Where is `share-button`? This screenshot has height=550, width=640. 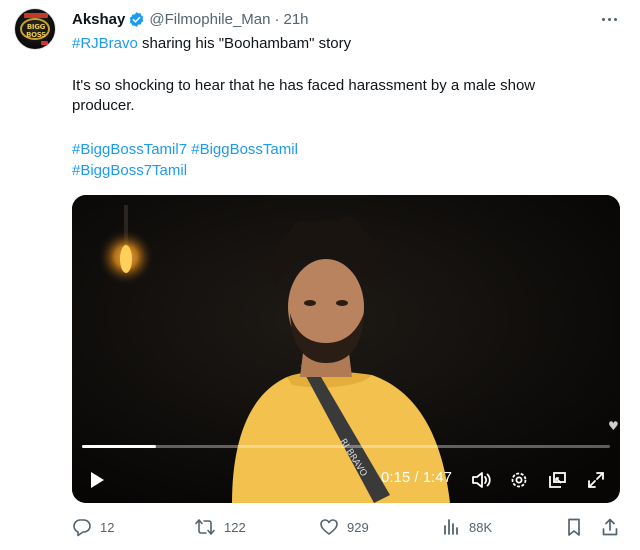
share-button is located at coordinates (610, 527).